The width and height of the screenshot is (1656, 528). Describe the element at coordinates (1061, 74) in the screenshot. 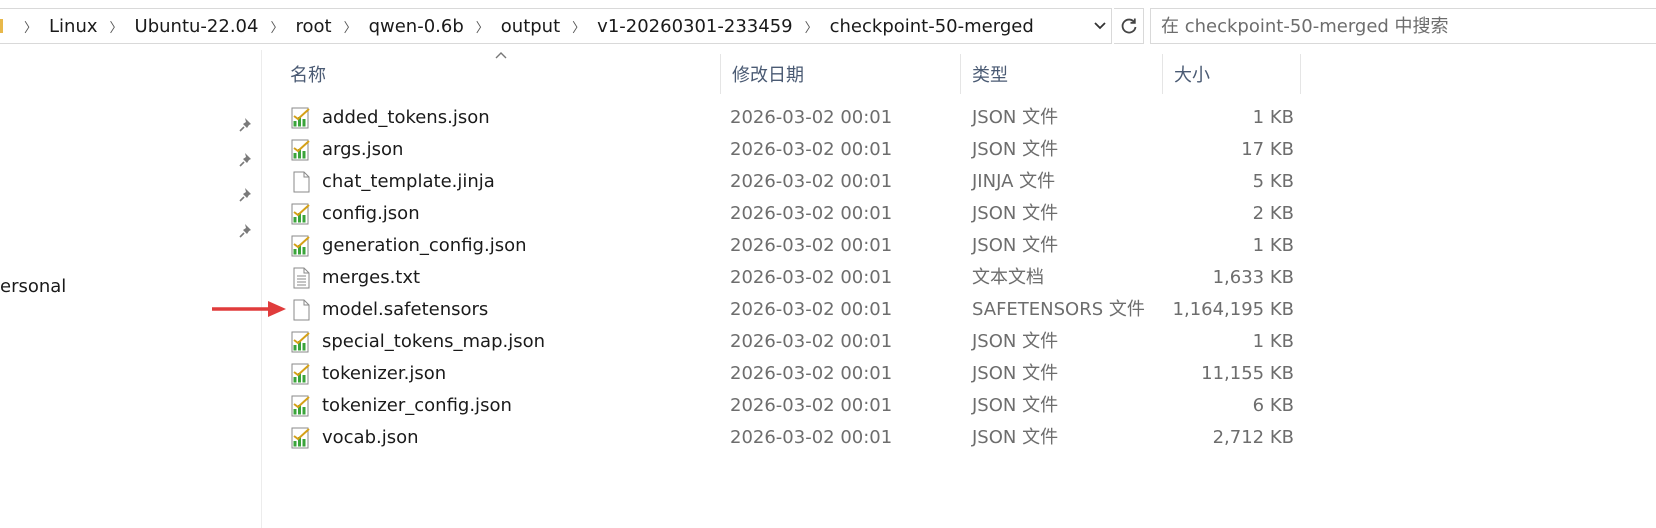

I see `column-header-type: 类型` at that location.